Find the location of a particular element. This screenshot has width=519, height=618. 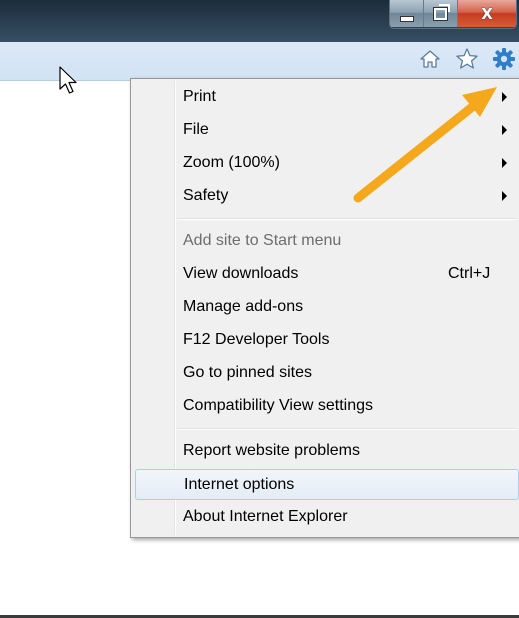

menu-item-add-site-to-start-menu: Add site to Start menu is located at coordinates (262, 240).